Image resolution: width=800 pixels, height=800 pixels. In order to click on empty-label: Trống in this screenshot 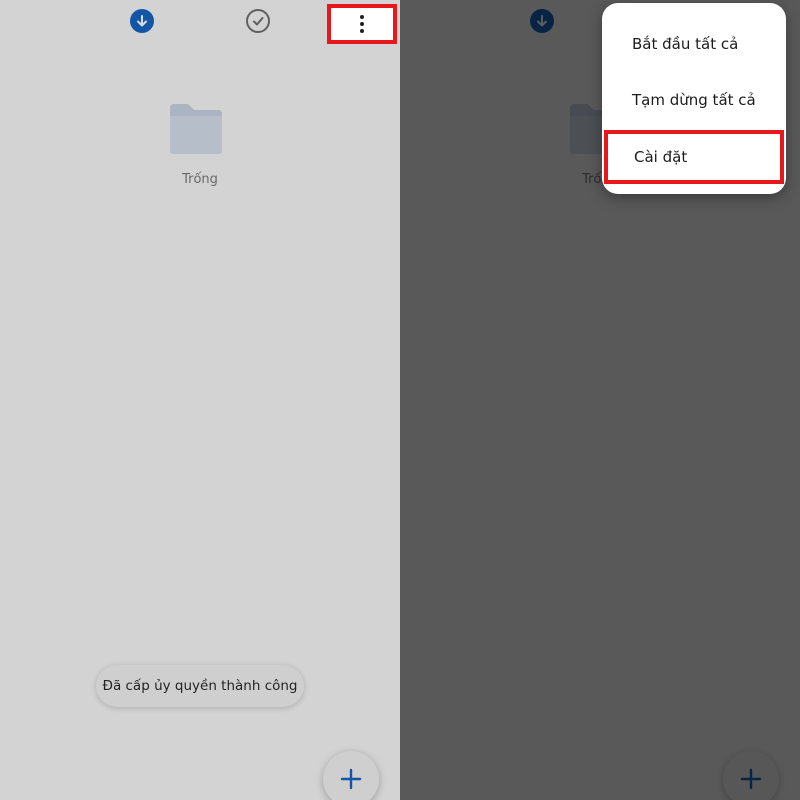, I will do `click(200, 179)`.